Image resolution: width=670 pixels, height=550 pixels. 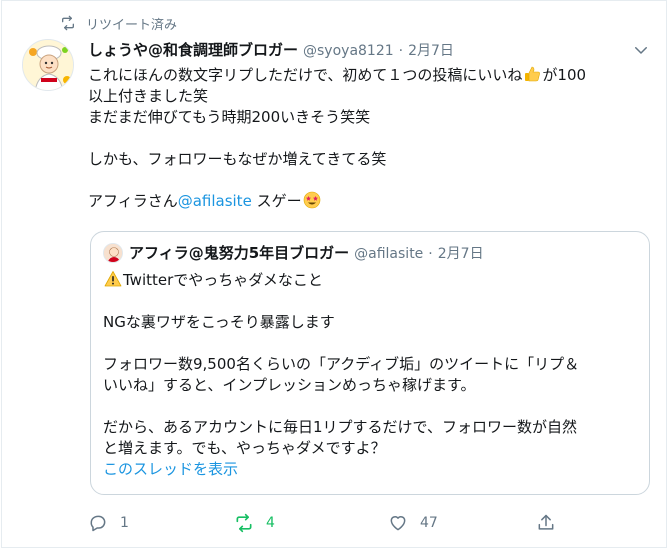 What do you see at coordinates (148, 96) in the screenshot?
I see `tweet-line: 以上付きました笑` at bounding box center [148, 96].